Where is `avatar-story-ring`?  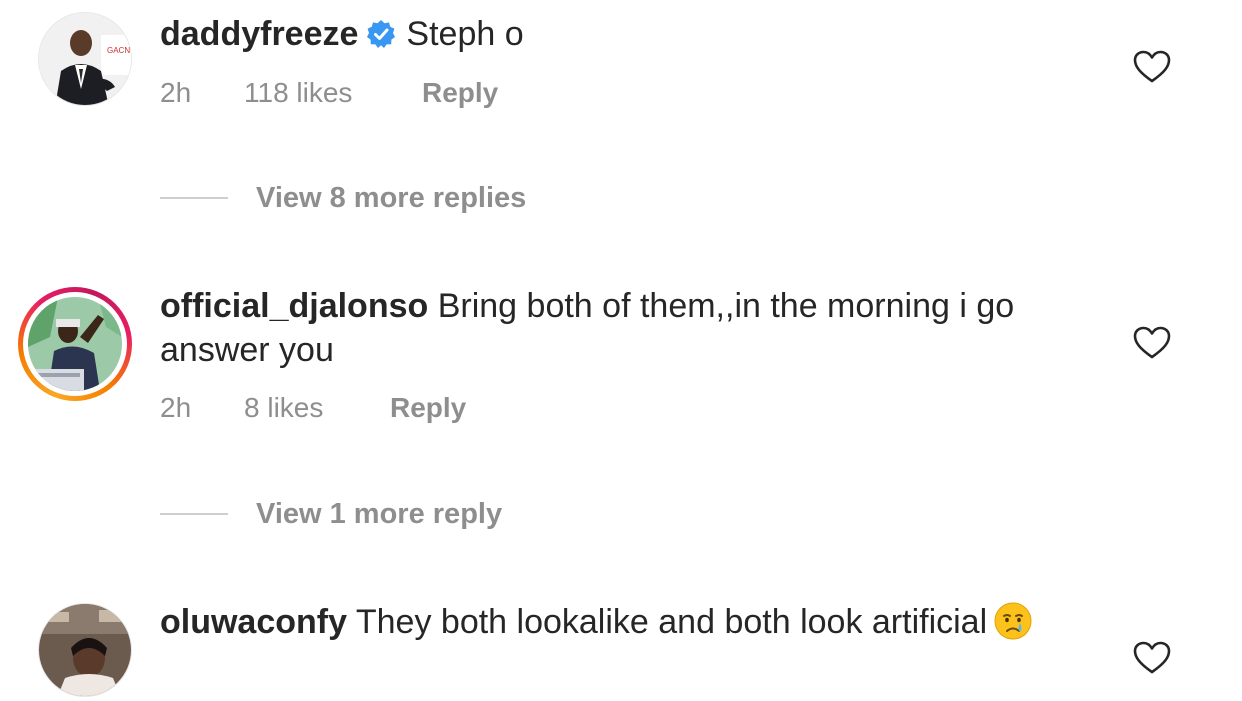
avatar-story-ring is located at coordinates (75, 344).